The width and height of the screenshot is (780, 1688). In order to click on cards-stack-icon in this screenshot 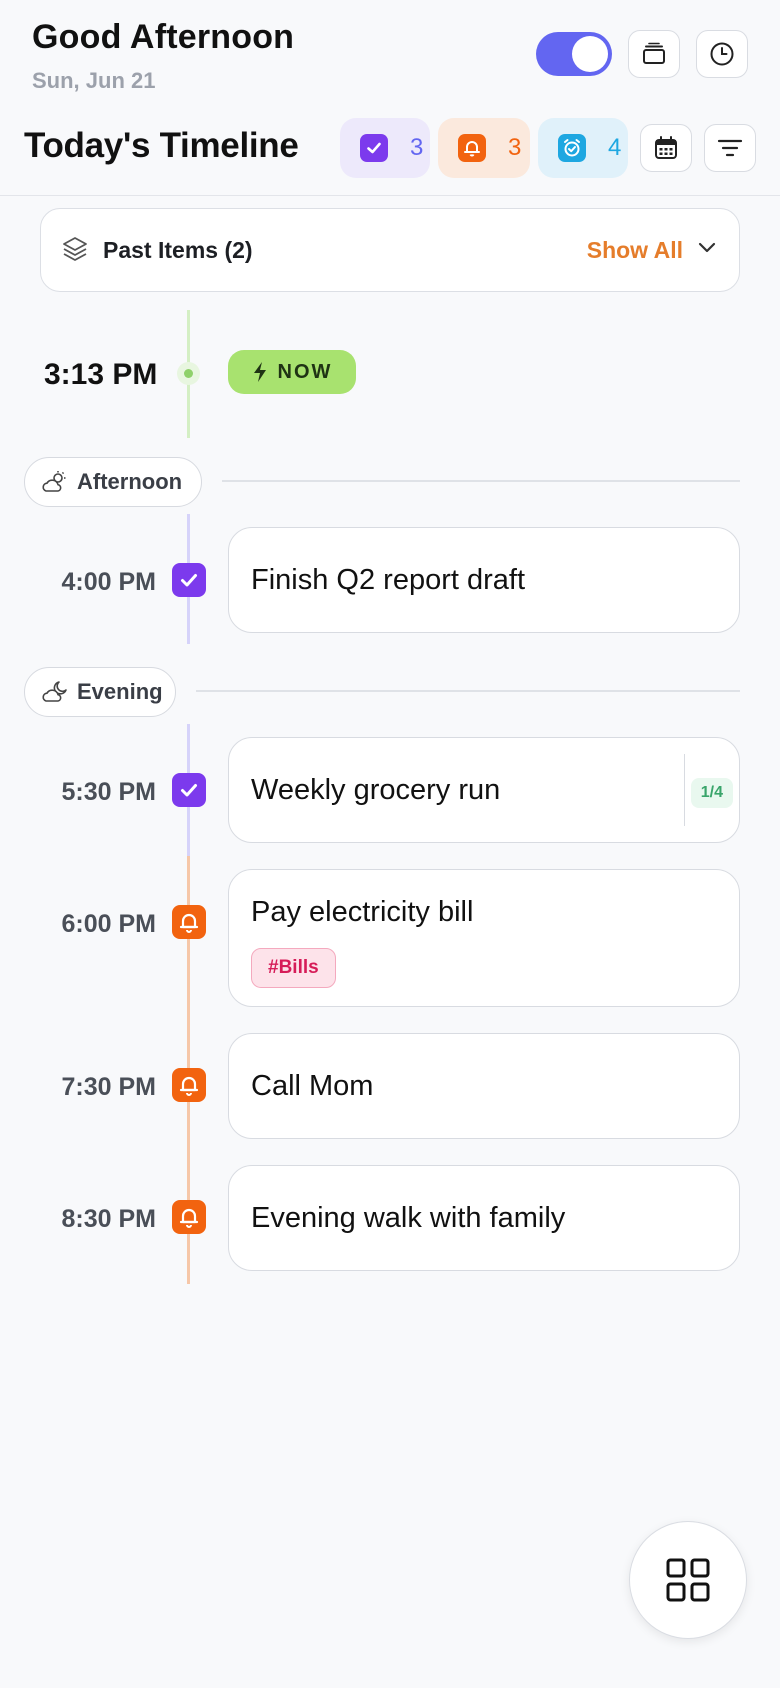, I will do `click(654, 53)`.